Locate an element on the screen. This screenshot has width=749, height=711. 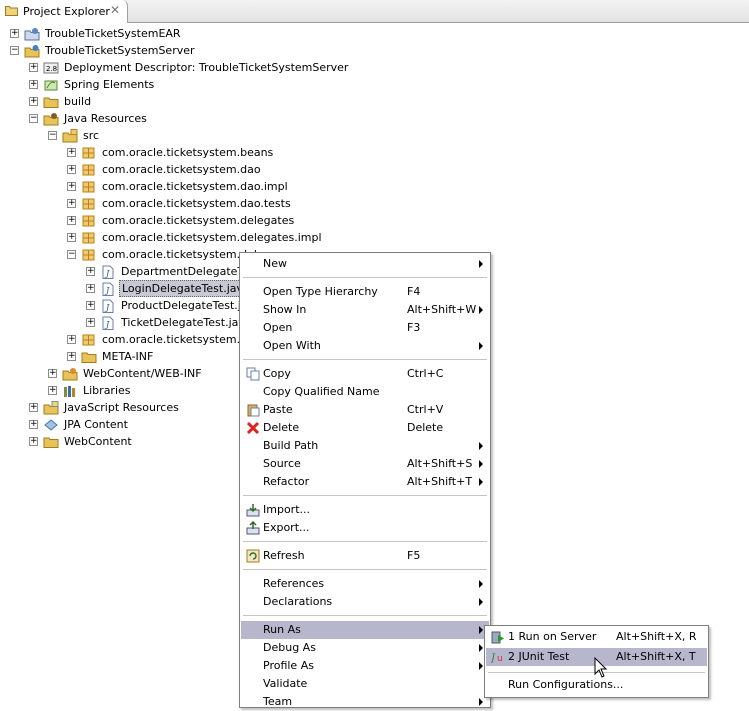
view-title: Project Explorer is located at coordinates (66, 11).